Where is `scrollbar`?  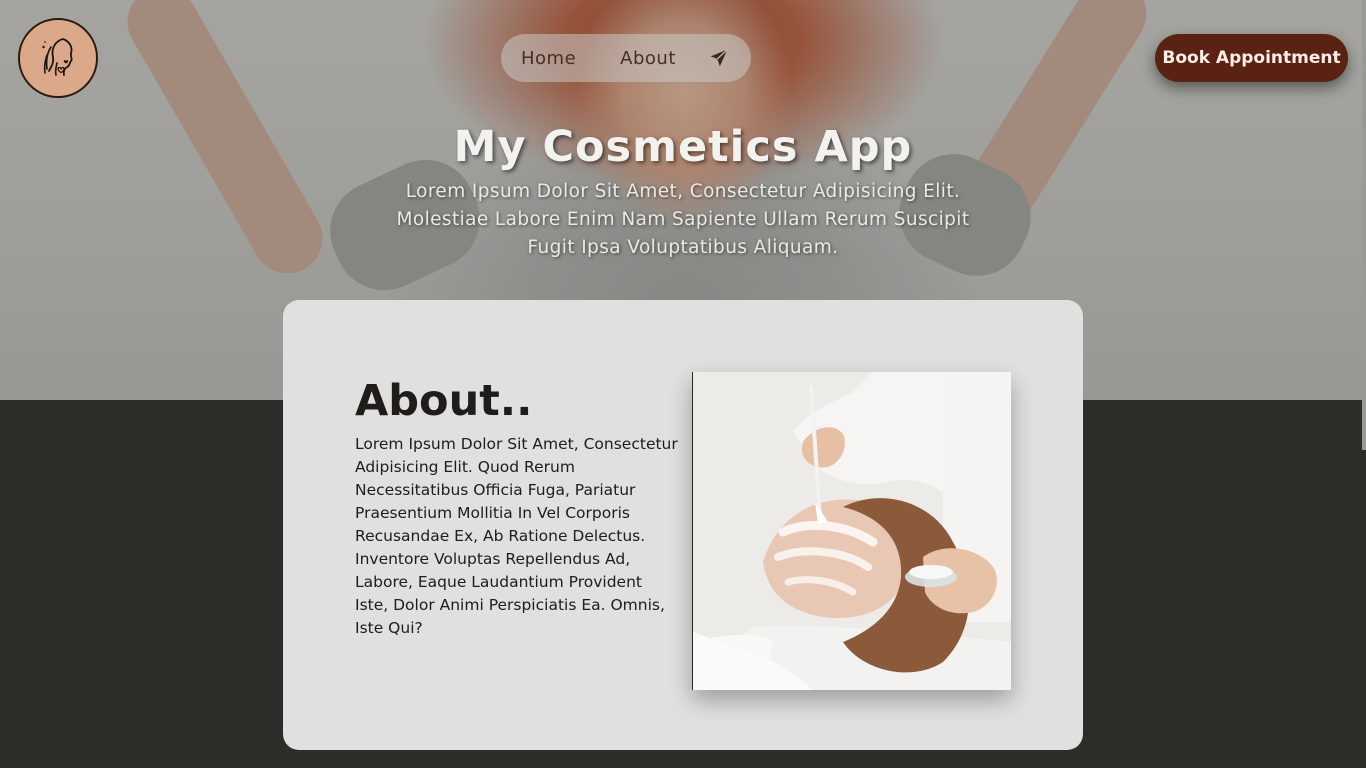
scrollbar is located at coordinates (1364, 225).